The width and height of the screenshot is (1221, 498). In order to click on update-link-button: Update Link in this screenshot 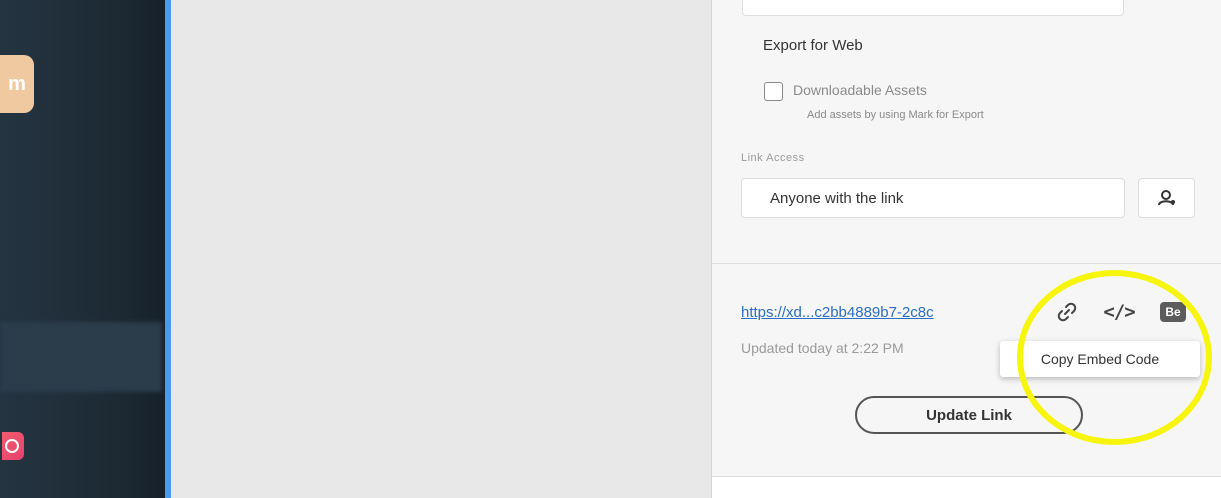, I will do `click(969, 415)`.